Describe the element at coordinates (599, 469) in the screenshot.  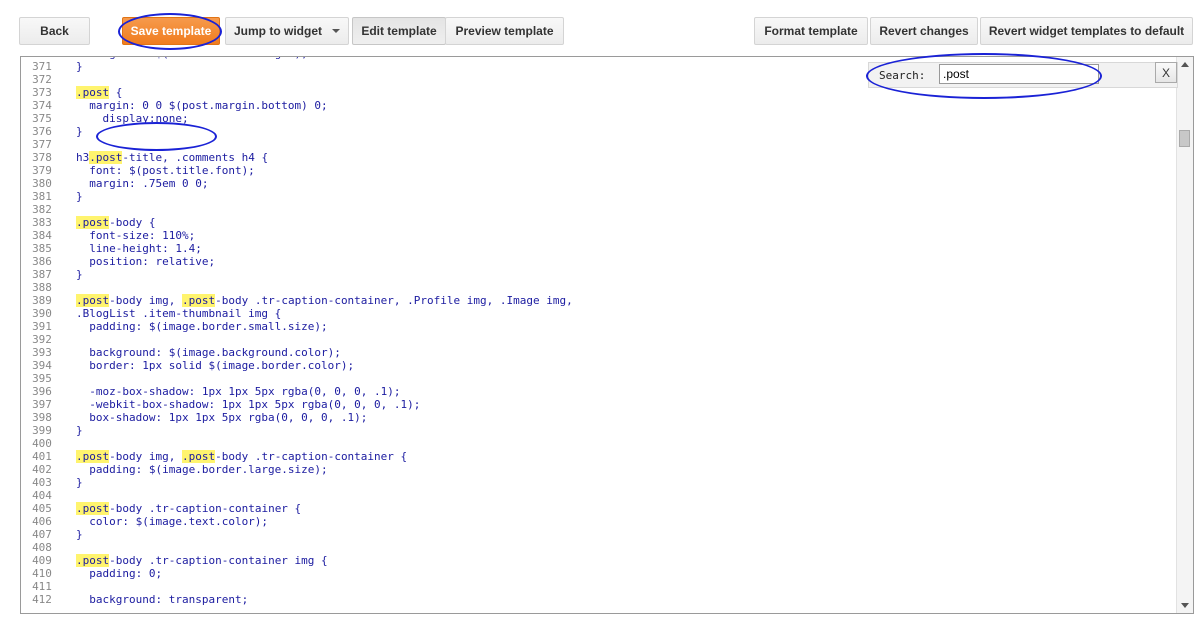
I see `code-line: 402 padding: $(image.border.large.size);` at that location.